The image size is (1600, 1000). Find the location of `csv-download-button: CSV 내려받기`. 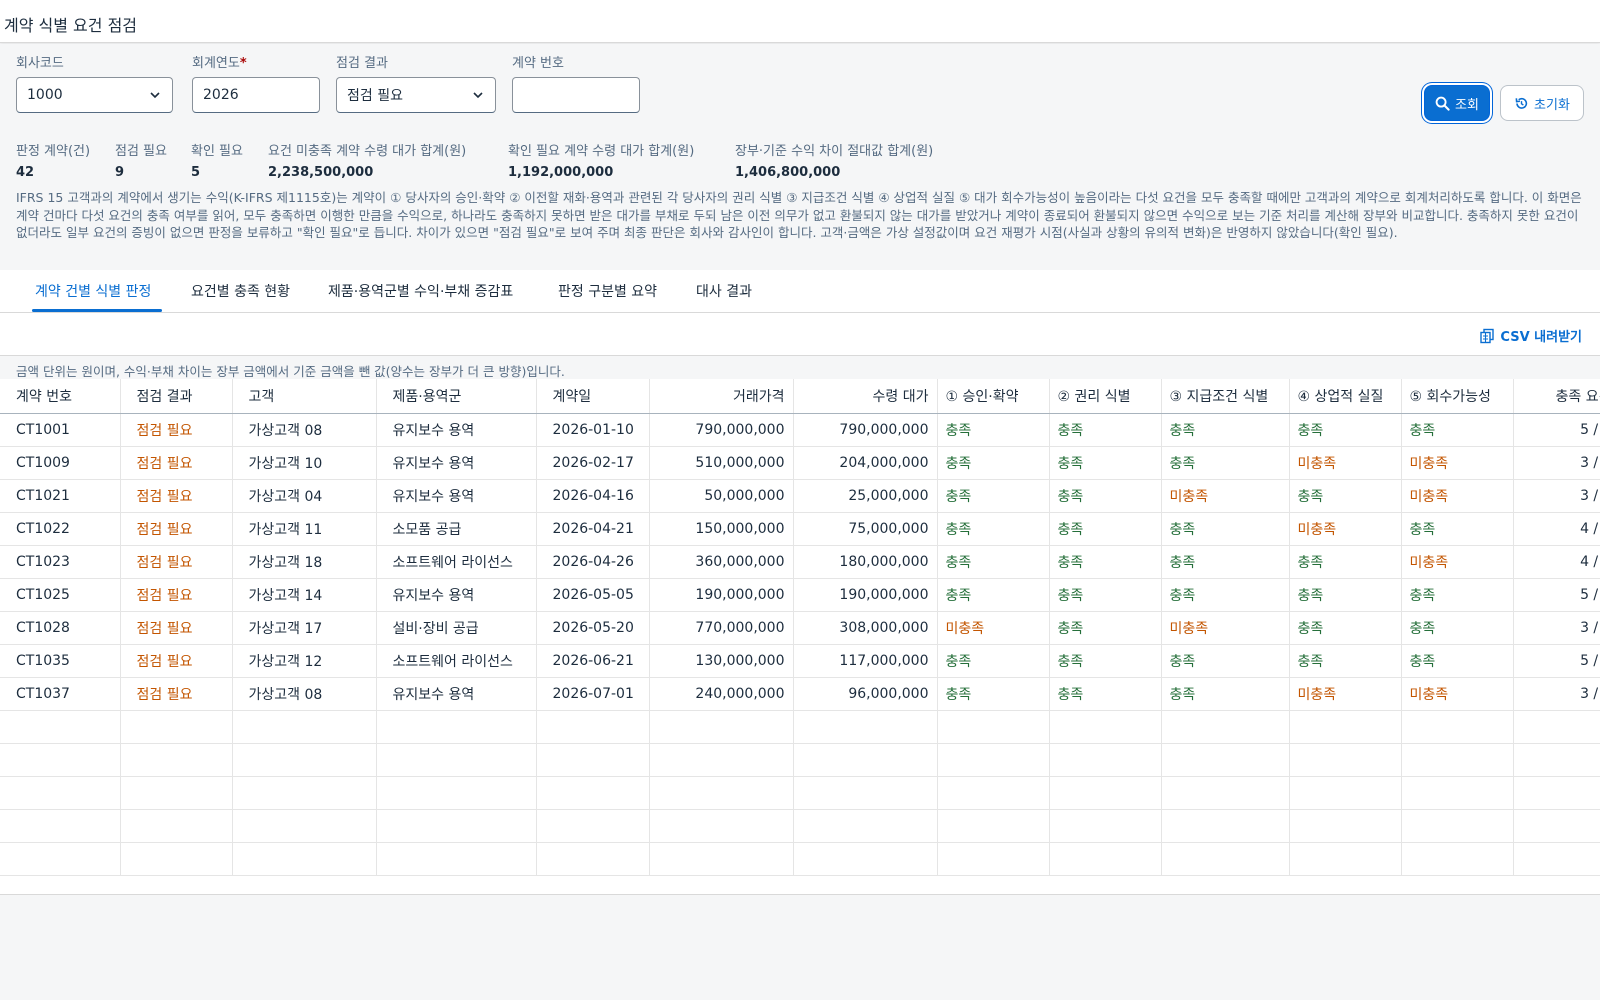

csv-download-button: CSV 내려받기 is located at coordinates (1530, 335).